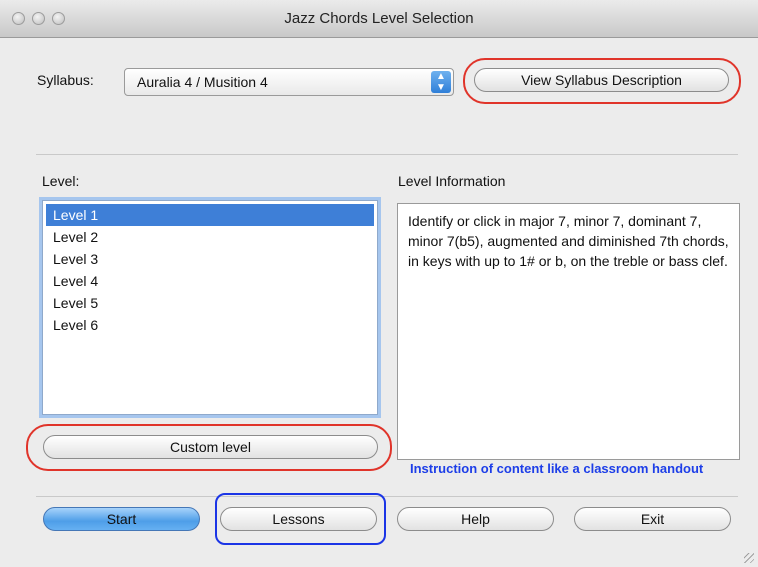  I want to click on syllabus-select: Auralia 4 / Musition 4 ▲ ▼, so click(289, 82).